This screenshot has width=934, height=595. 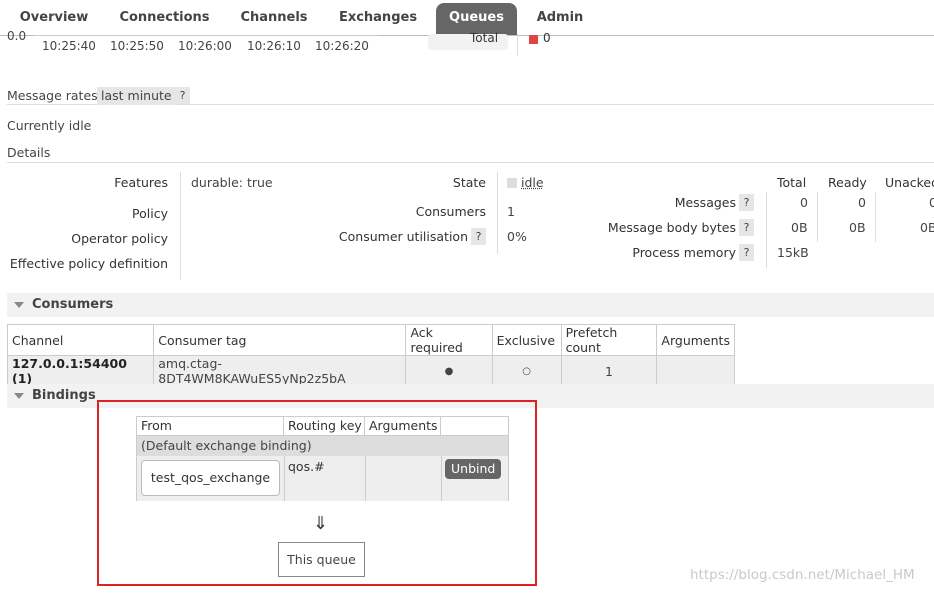 What do you see at coordinates (609, 371) in the screenshot?
I see `prefetch-count: 1` at bounding box center [609, 371].